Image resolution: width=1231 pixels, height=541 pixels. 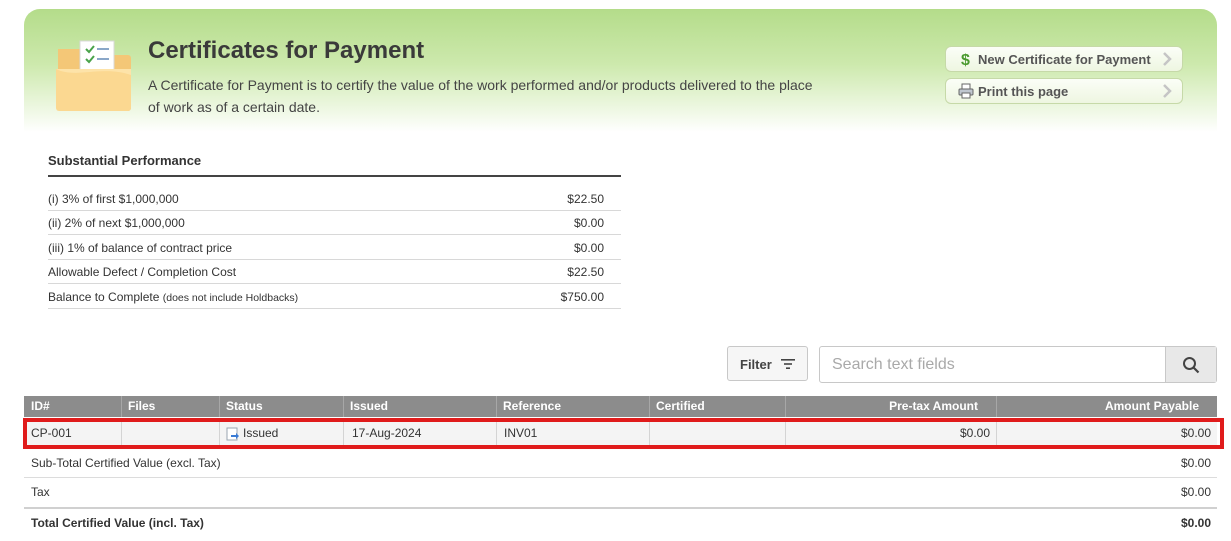 I want to click on new-certificate-button: $ New Certificate for Payment, so click(x=1064, y=59).